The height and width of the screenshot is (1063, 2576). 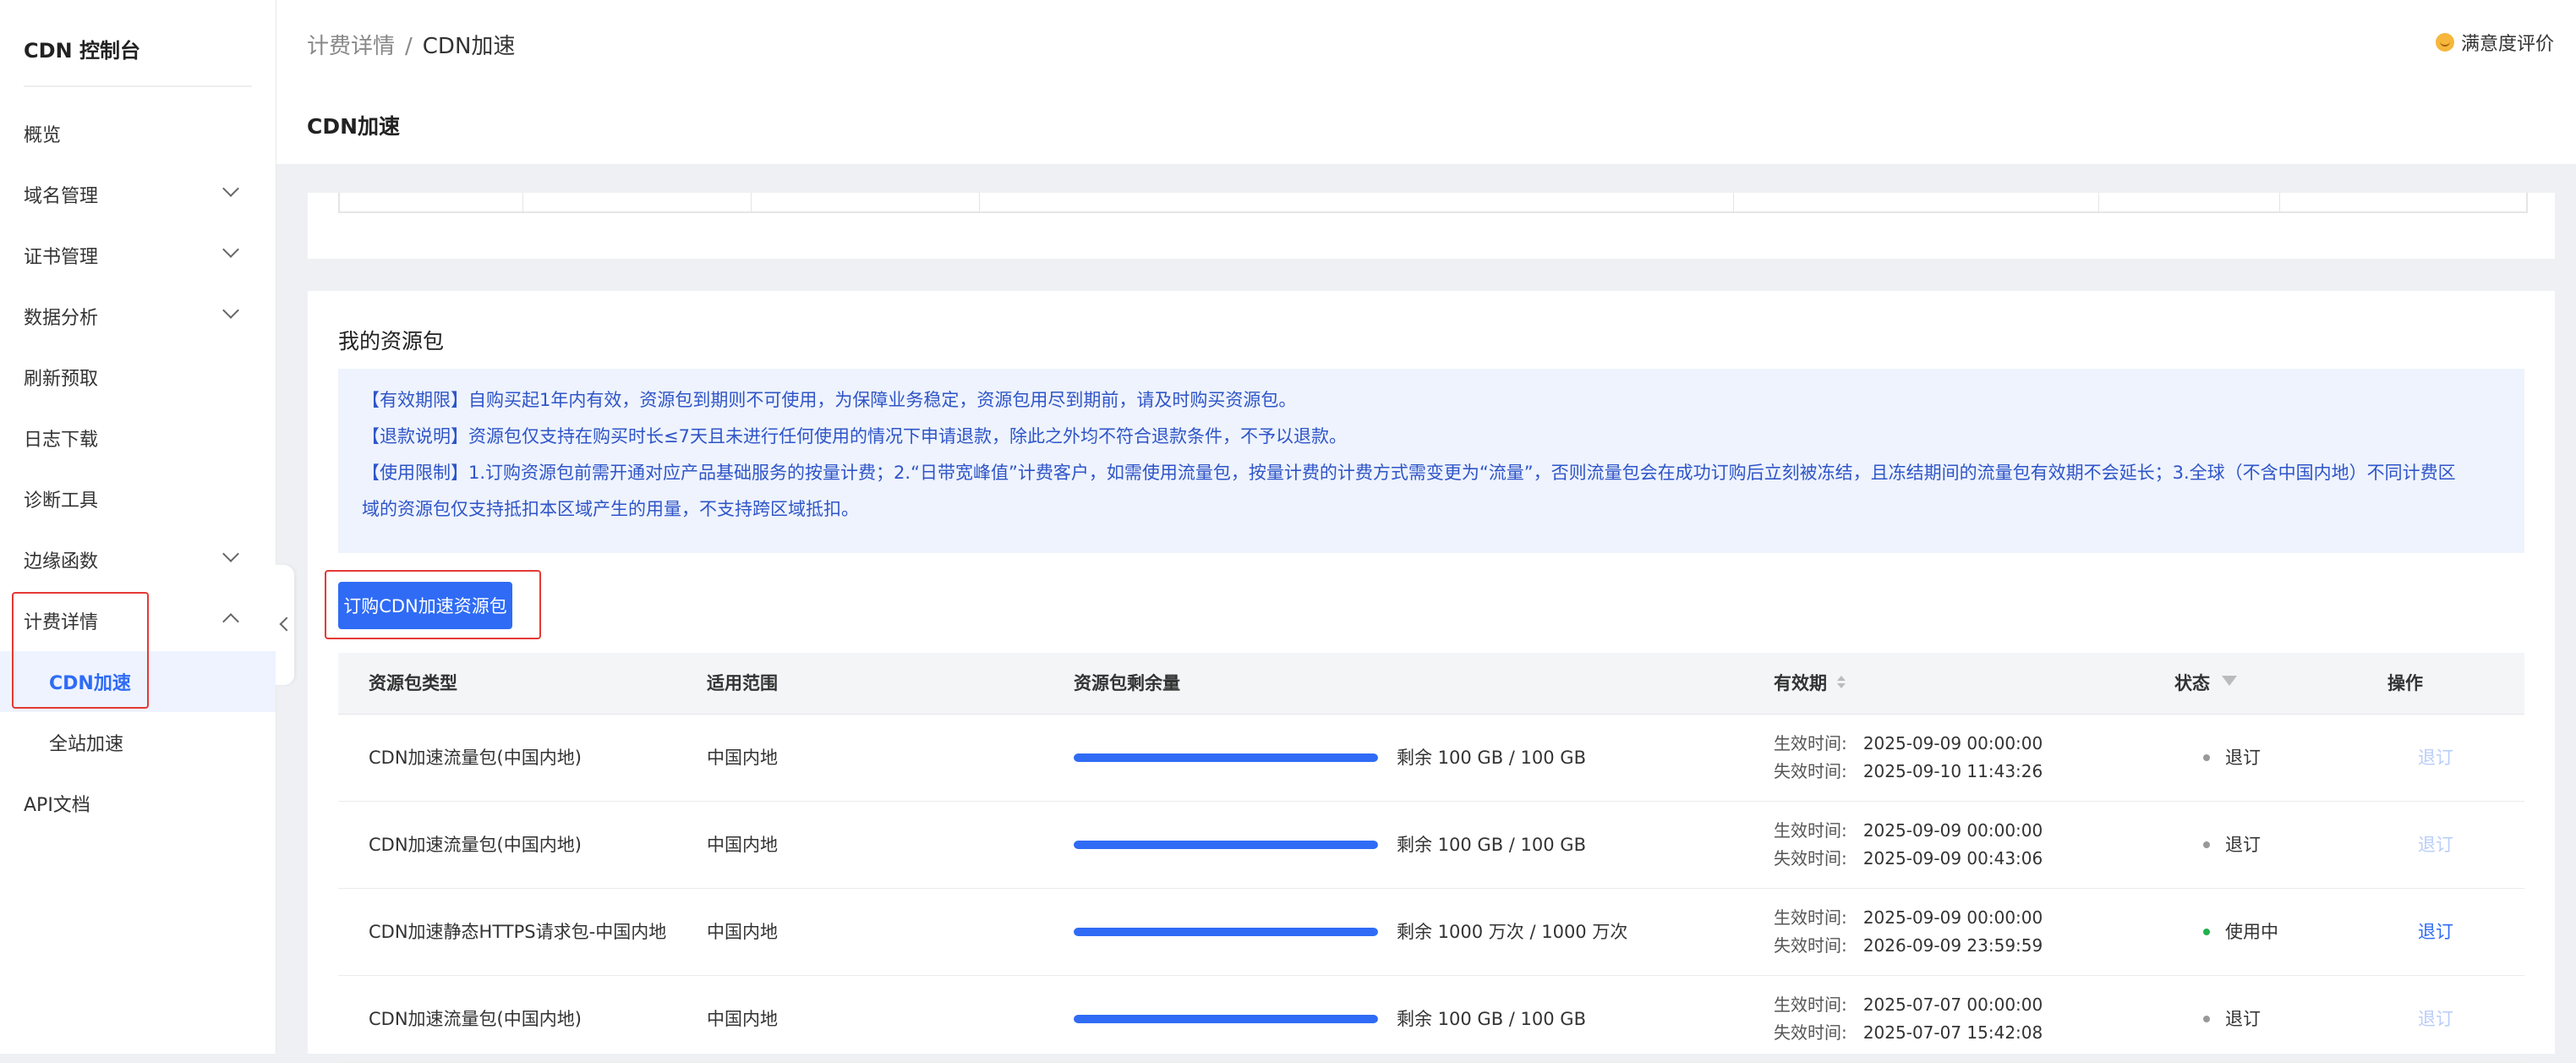 I want to click on remaining-progress-fill, so click(x=1226, y=1019).